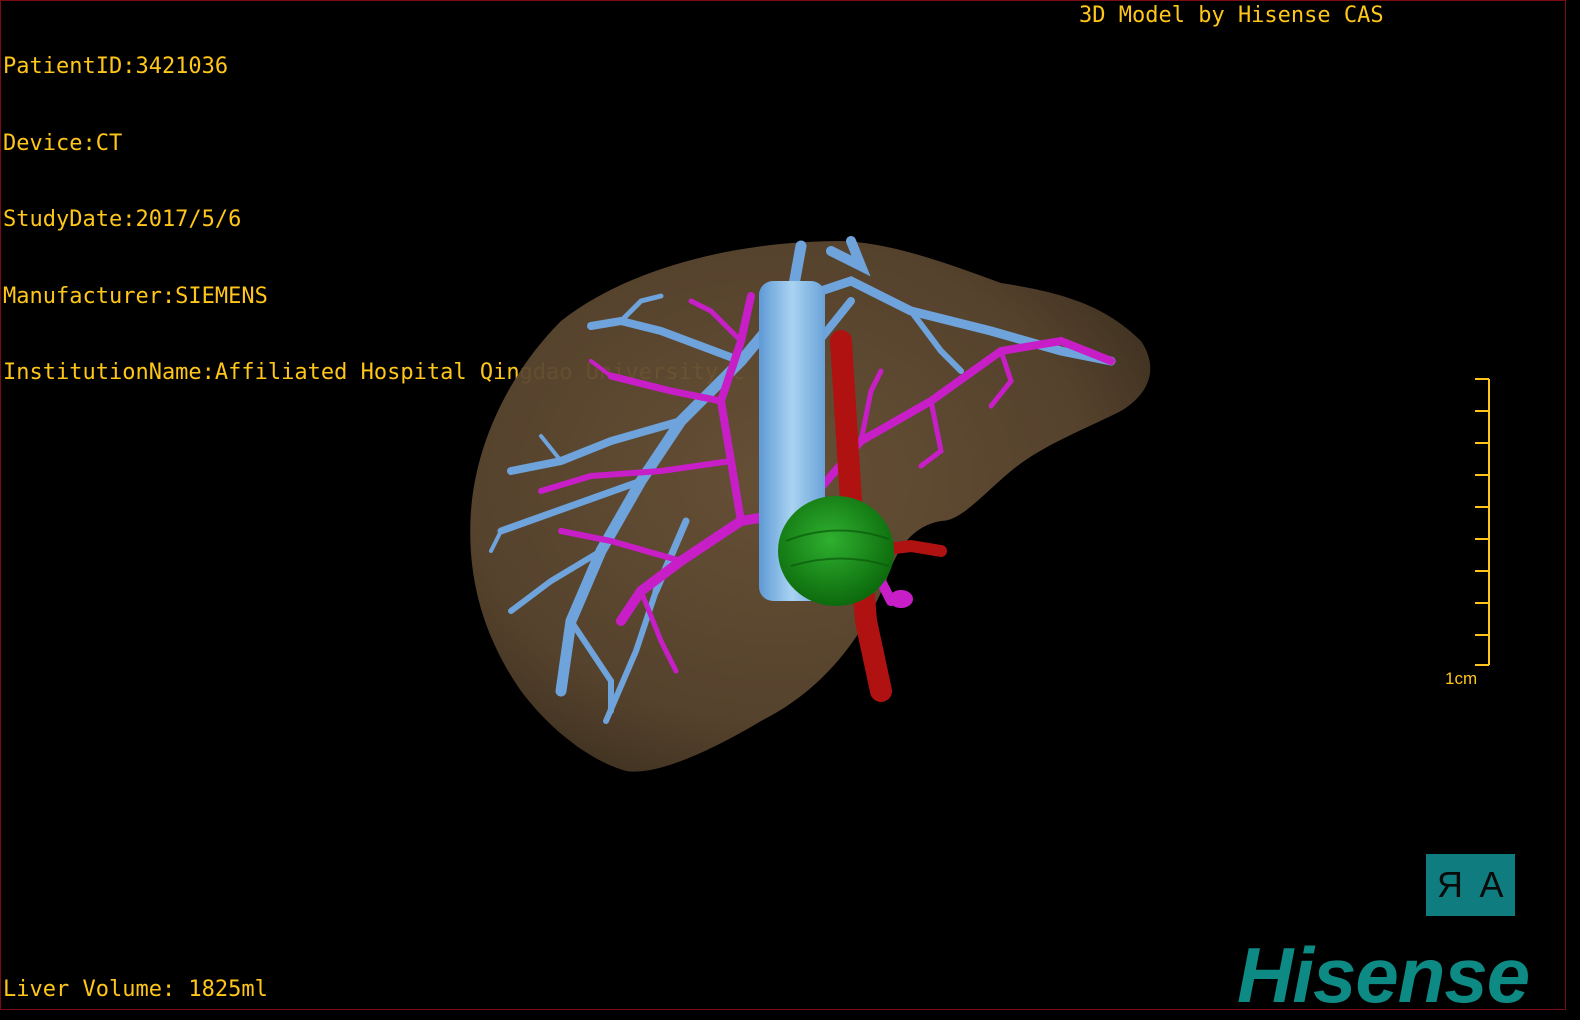  I want to click on device: Device:CT, so click(63, 143).